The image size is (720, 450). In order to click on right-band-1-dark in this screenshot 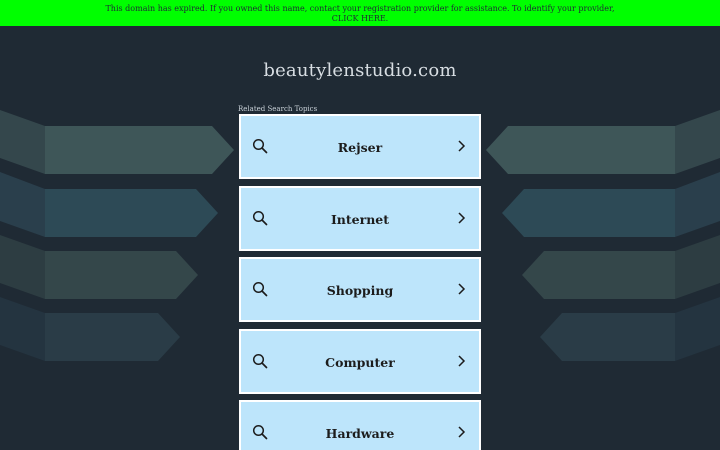, I will do `click(697, 142)`.